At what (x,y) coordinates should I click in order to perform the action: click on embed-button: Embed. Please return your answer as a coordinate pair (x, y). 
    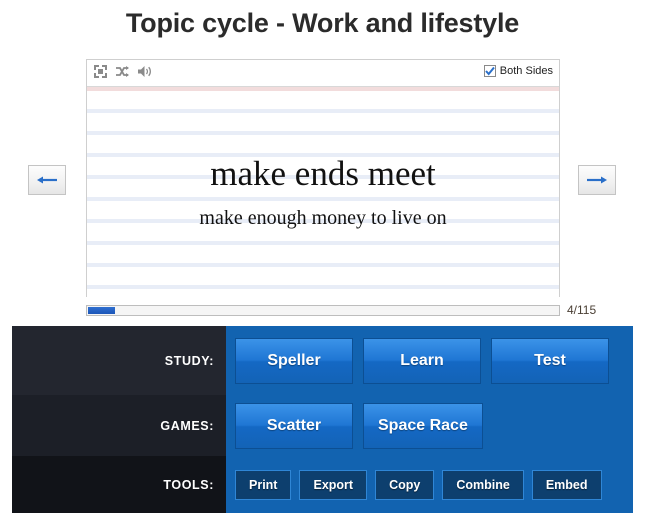
    Looking at the image, I should click on (566, 484).